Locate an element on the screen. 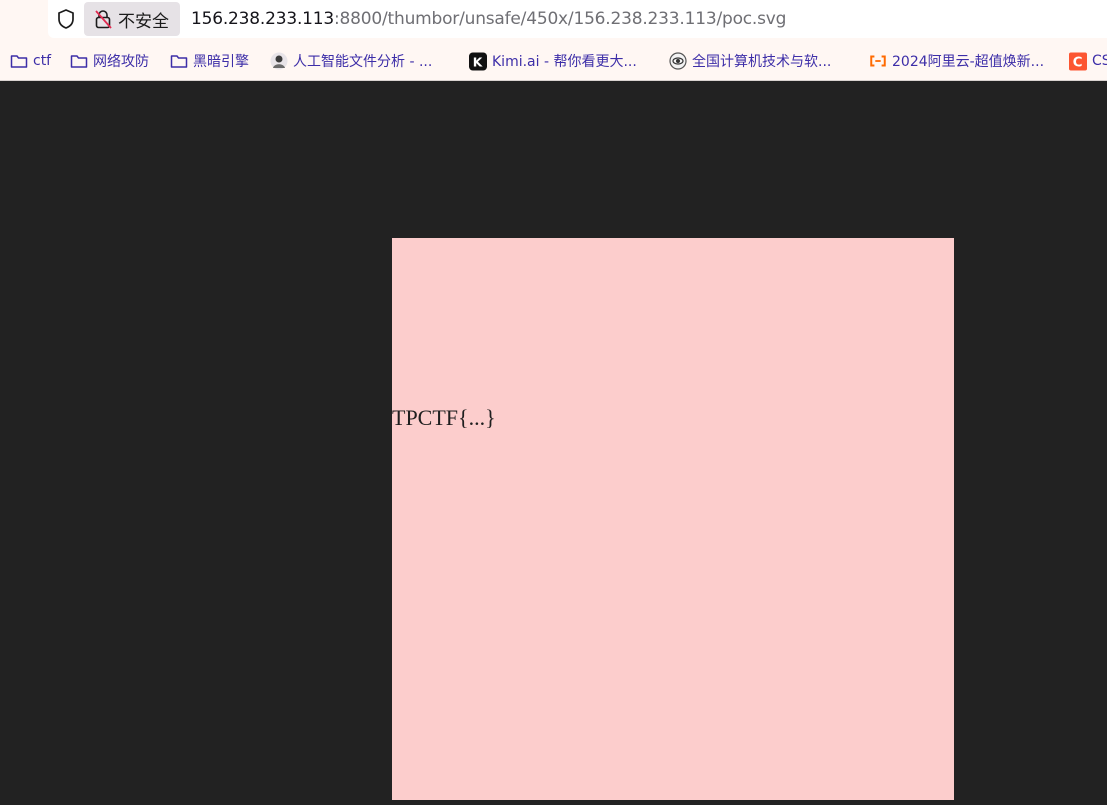 The image size is (1107, 805). bookmark-network-attack-defense: 网络攻防 is located at coordinates (109, 61).